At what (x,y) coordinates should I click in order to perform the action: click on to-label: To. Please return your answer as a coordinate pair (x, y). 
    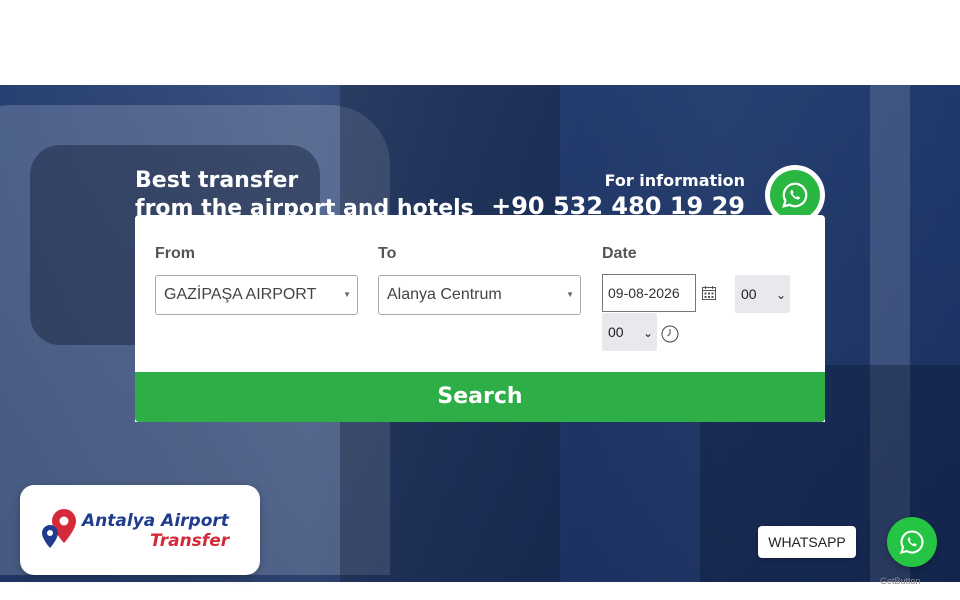
    Looking at the image, I should click on (387, 253).